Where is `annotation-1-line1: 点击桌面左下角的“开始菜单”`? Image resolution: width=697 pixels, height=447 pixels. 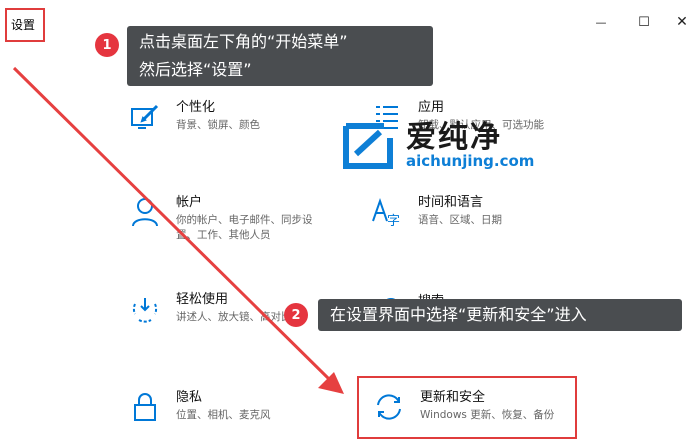
annotation-1-line1: 点击桌面左下角的“开始菜单” is located at coordinates (243, 41).